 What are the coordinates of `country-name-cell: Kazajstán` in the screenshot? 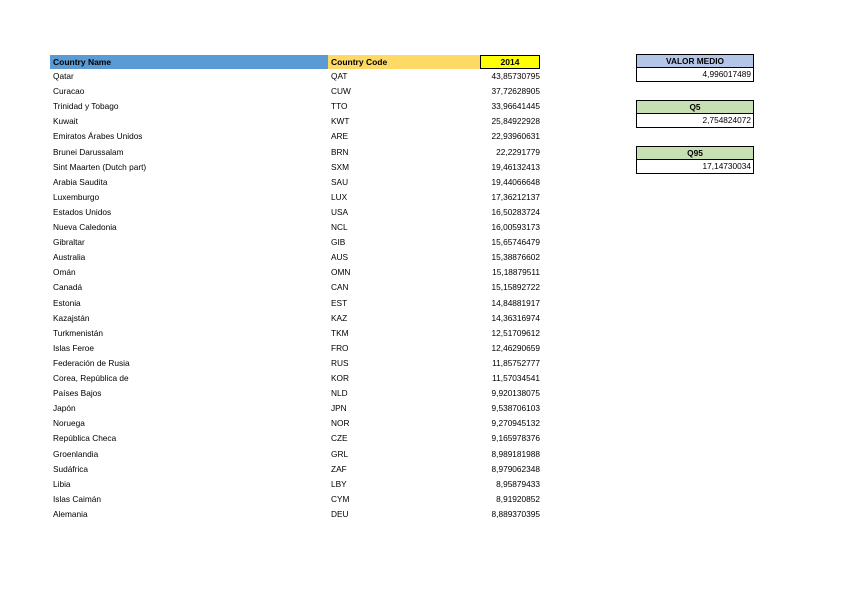 It's located at (71, 318).